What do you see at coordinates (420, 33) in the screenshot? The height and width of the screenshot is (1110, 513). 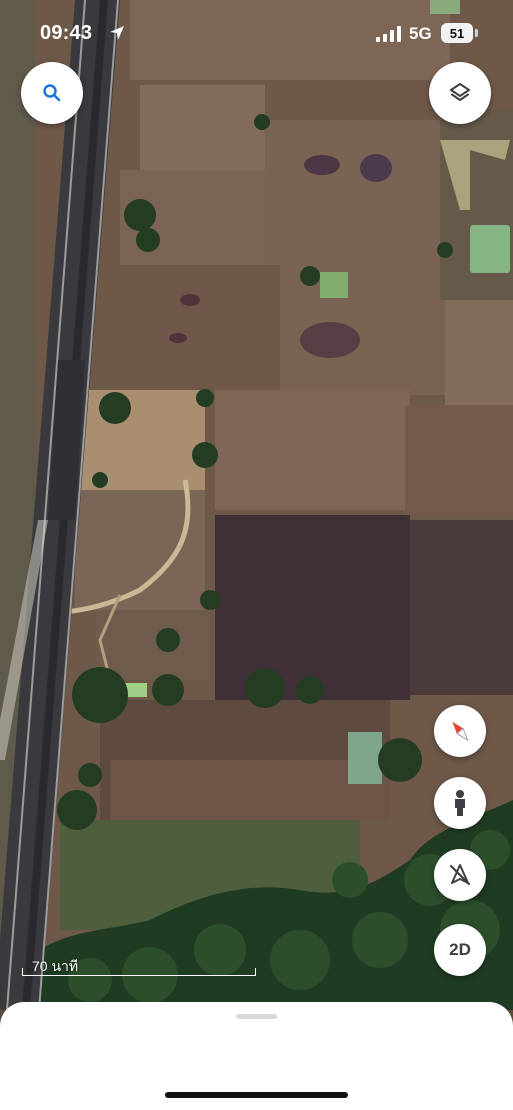 I see `network-type: 5G` at bounding box center [420, 33].